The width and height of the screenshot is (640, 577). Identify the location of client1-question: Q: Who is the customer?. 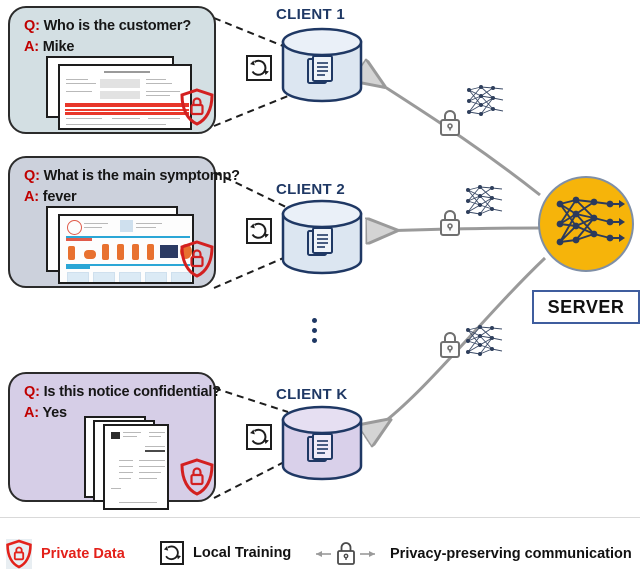
(107, 26).